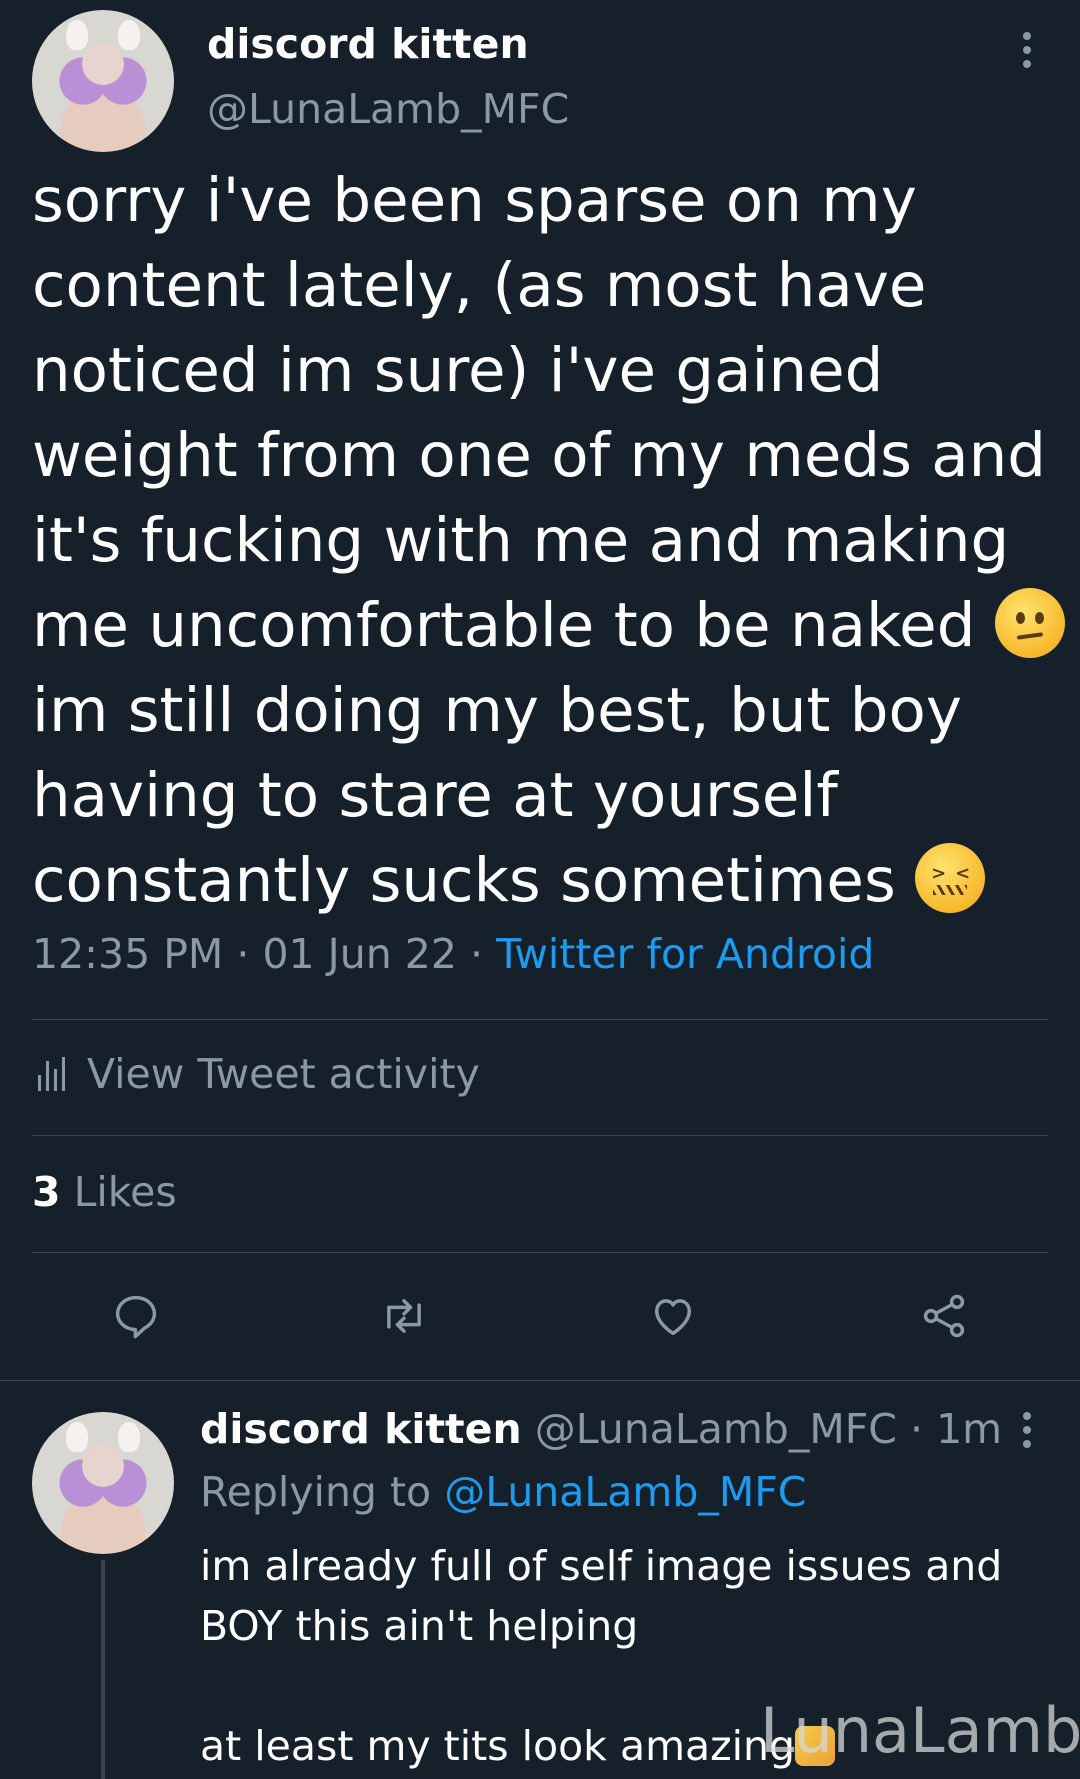  I want to click on likes-label: Likes, so click(125, 1192).